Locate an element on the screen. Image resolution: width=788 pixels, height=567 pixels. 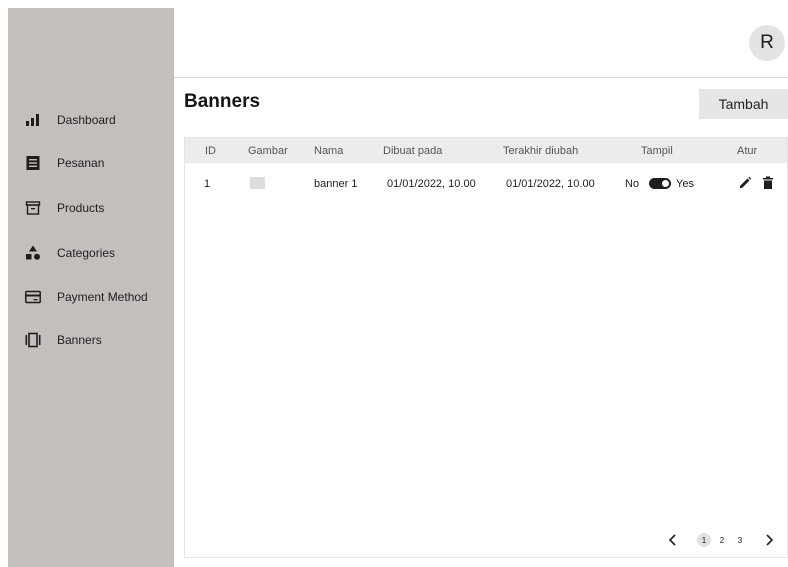
credit-card-icon is located at coordinates (33, 297).